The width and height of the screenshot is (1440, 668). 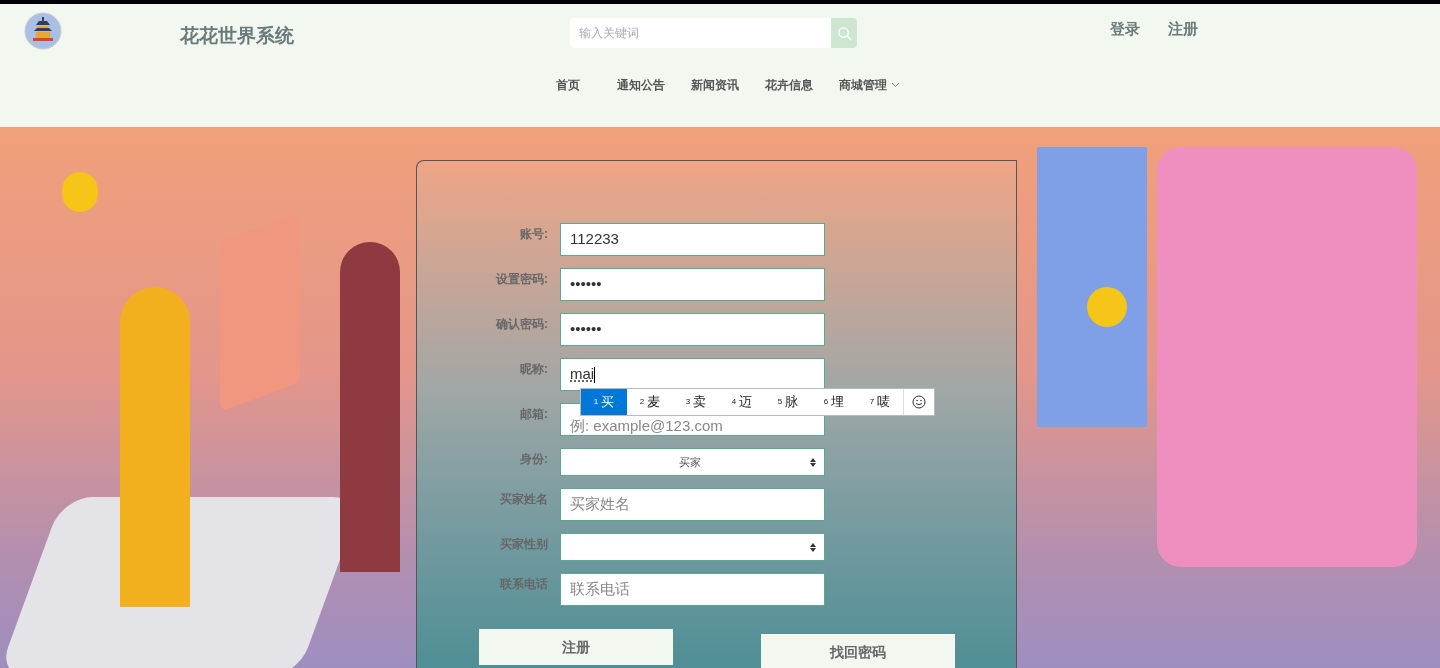 I want to click on field-label: 确认密码:, so click(x=521, y=324).